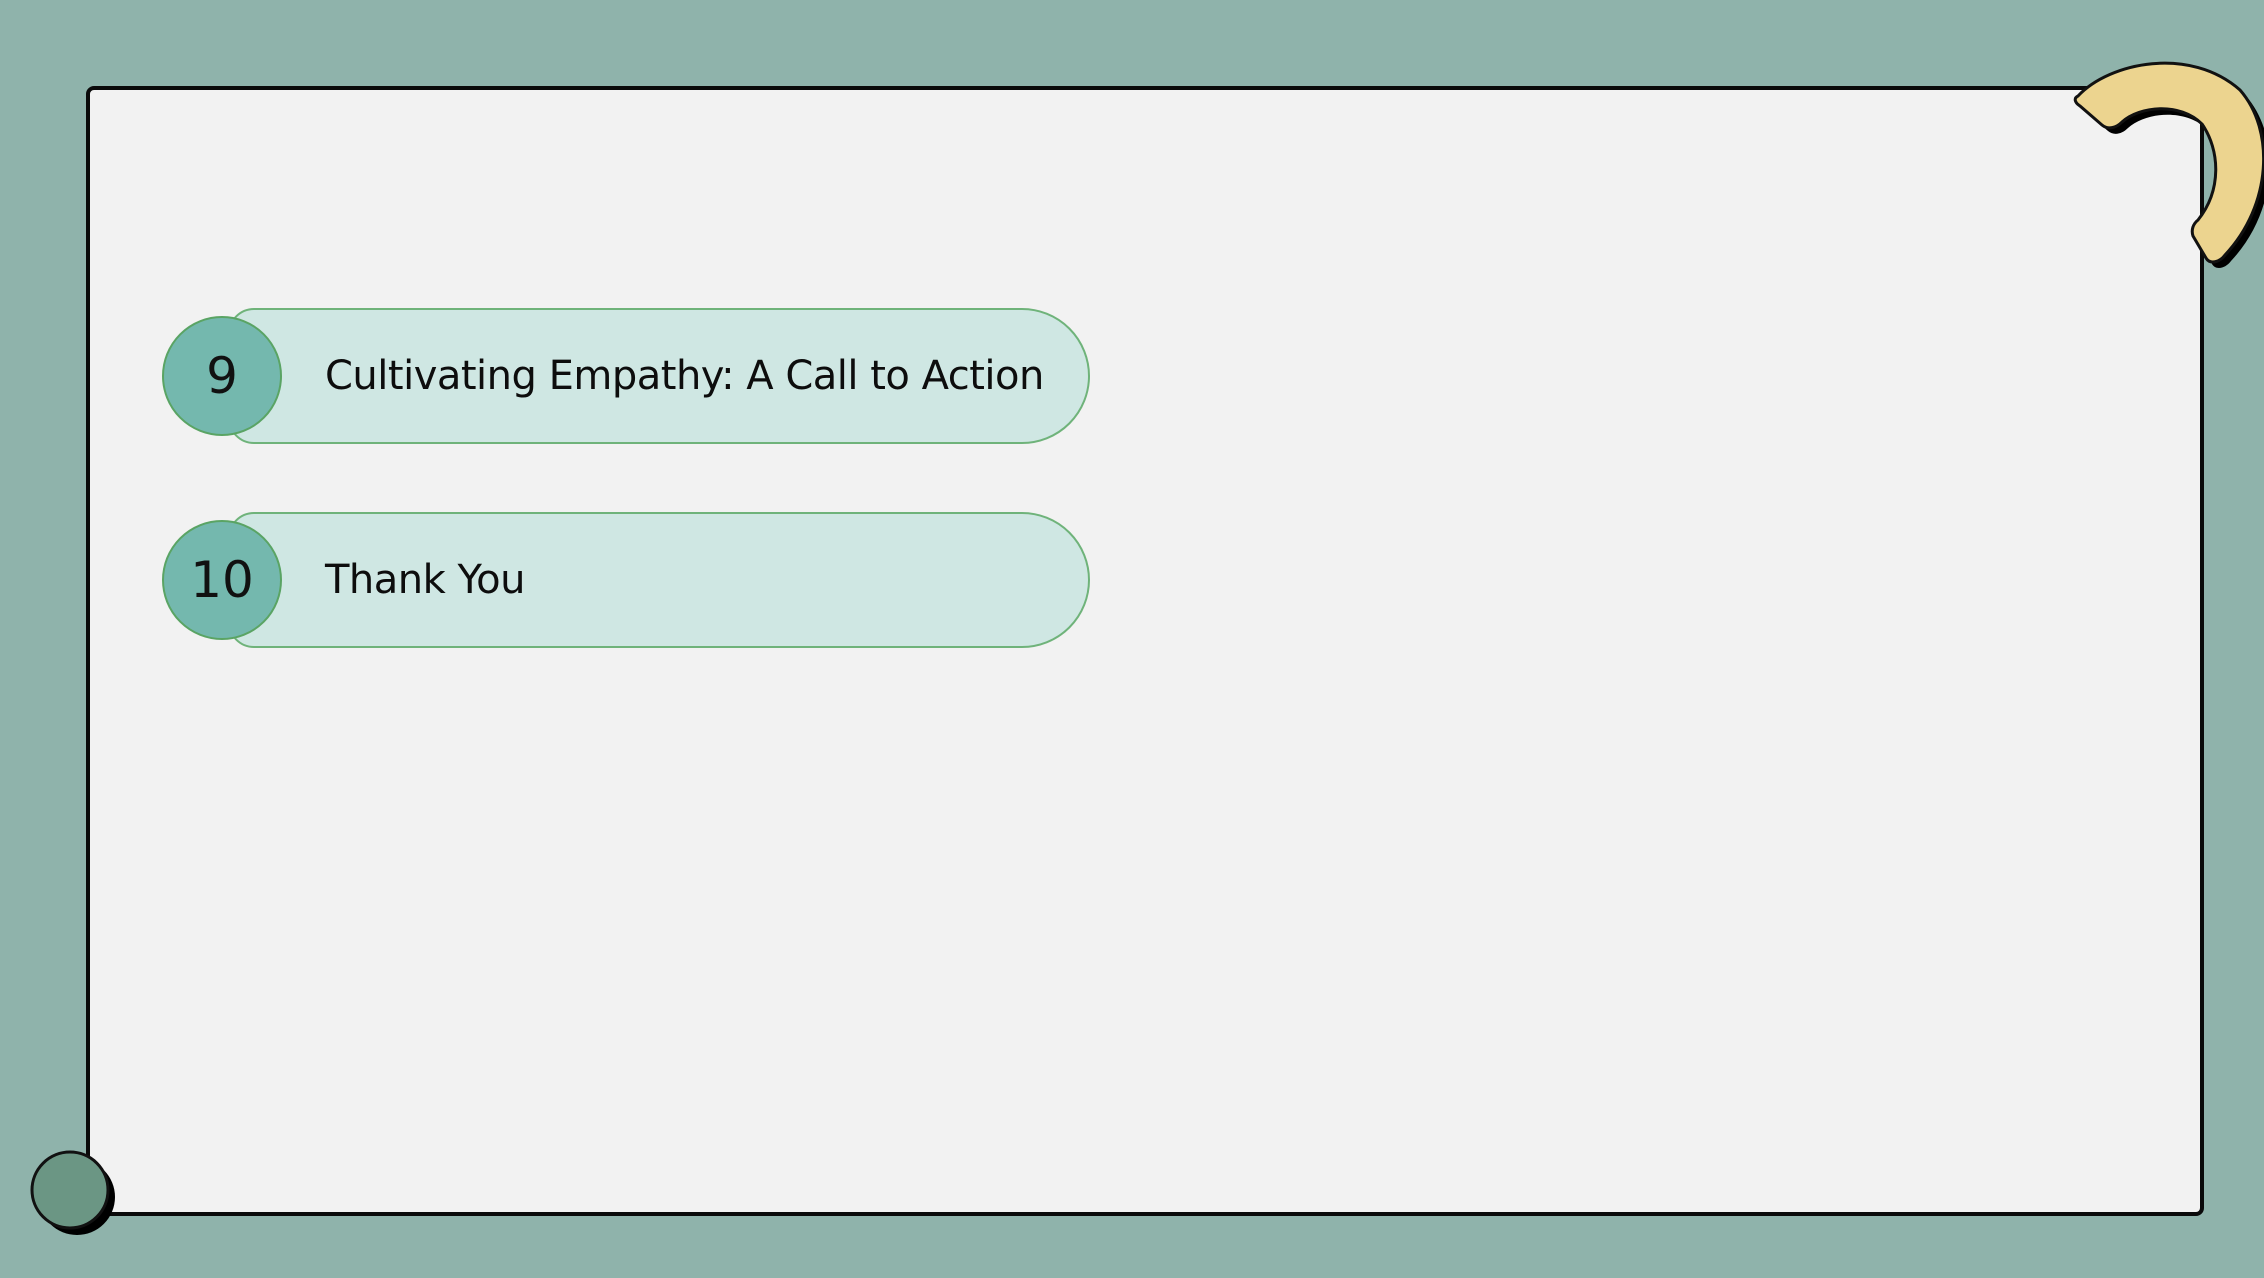  I want to click on agenda-item-10: 10 Thank You, so click(625, 580).